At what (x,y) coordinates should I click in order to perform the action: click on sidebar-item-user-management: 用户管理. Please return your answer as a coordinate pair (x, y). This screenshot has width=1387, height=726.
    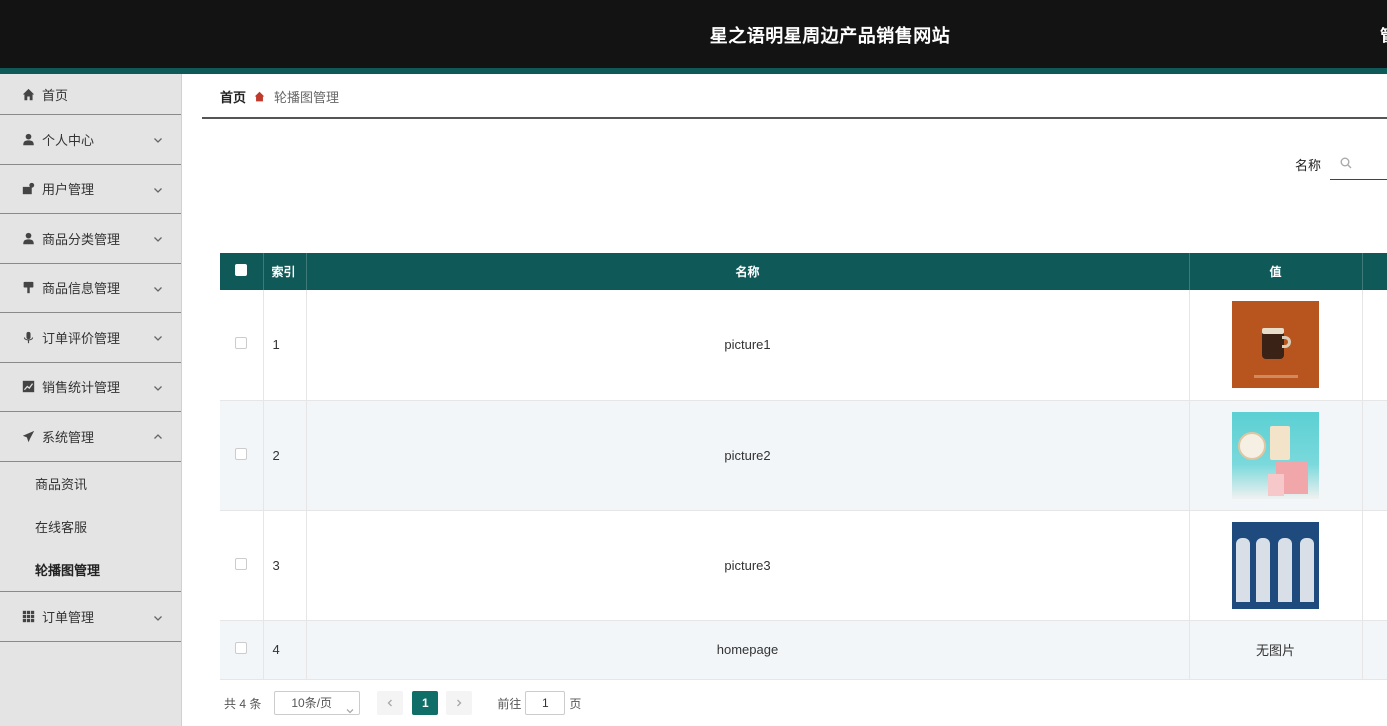
    Looking at the image, I should click on (90, 189).